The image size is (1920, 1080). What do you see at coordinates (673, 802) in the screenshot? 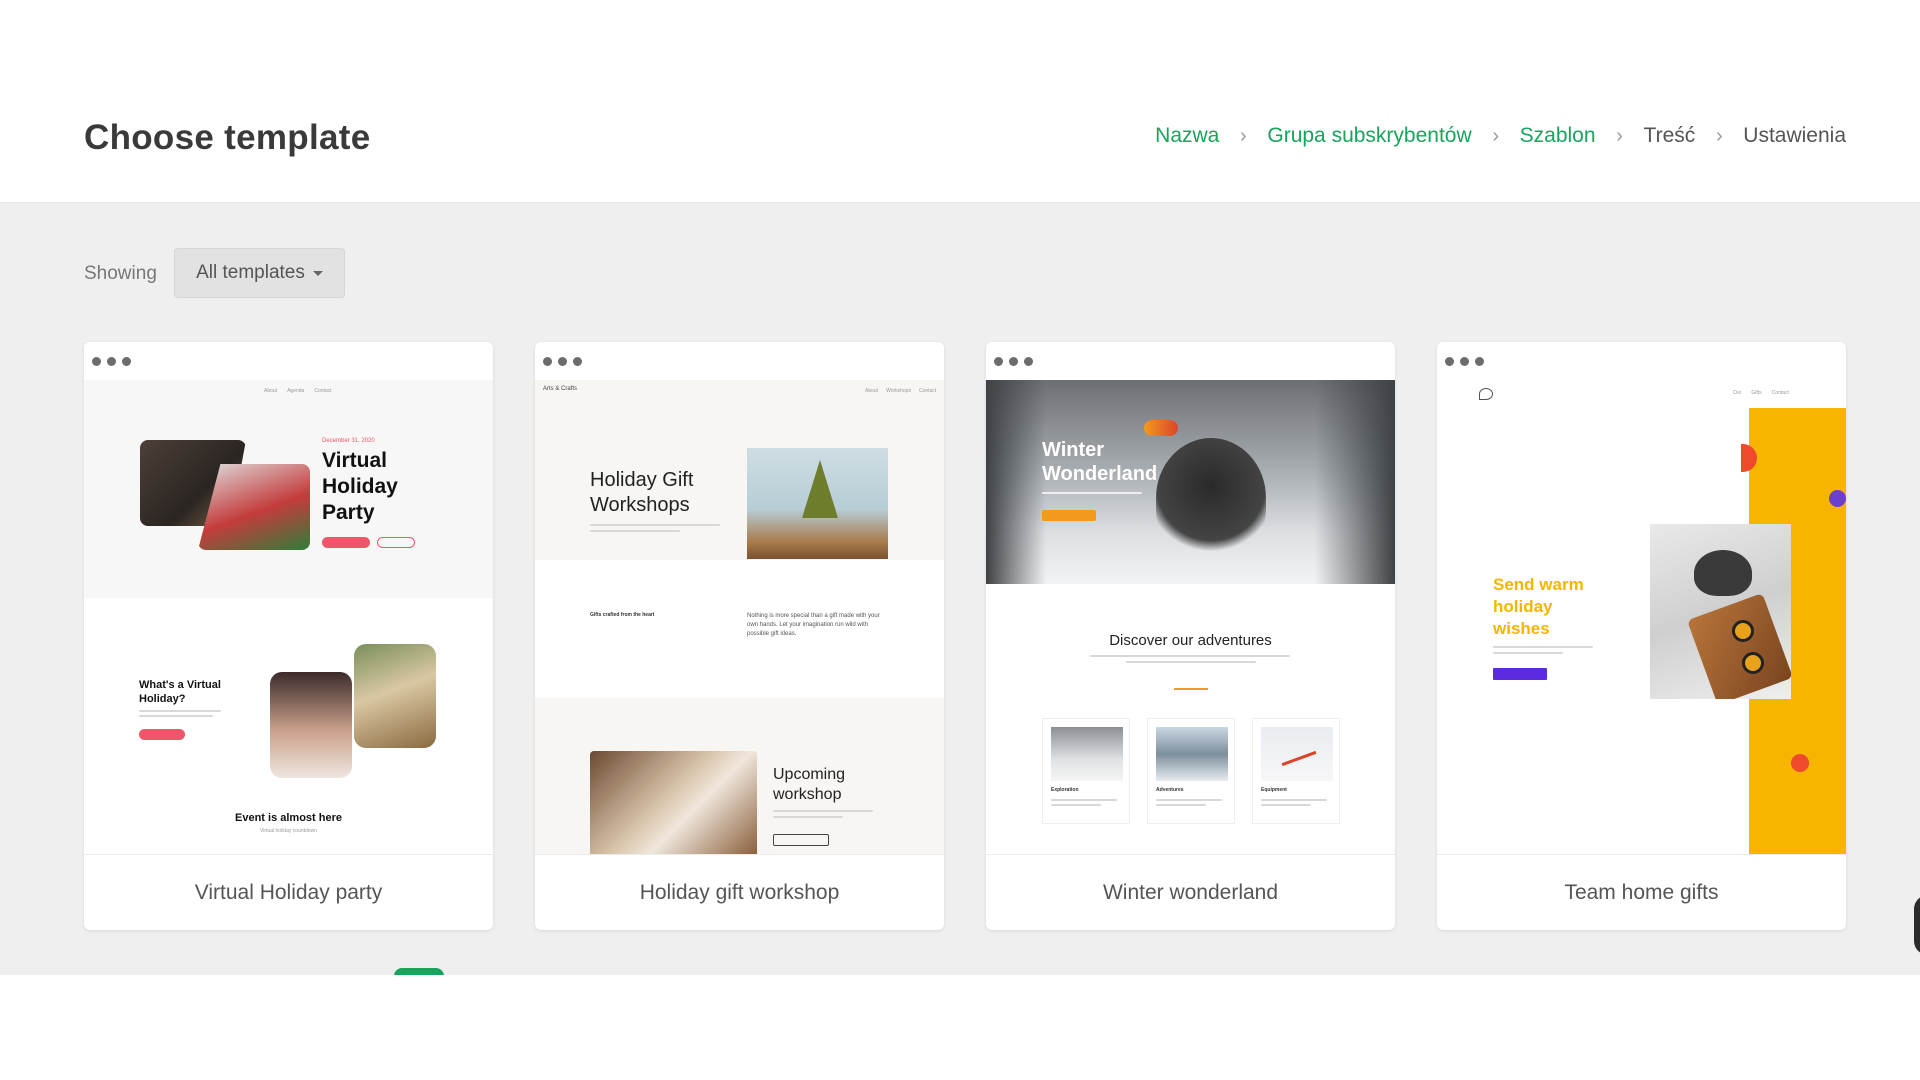
I see `workshop-photo-pottery` at bounding box center [673, 802].